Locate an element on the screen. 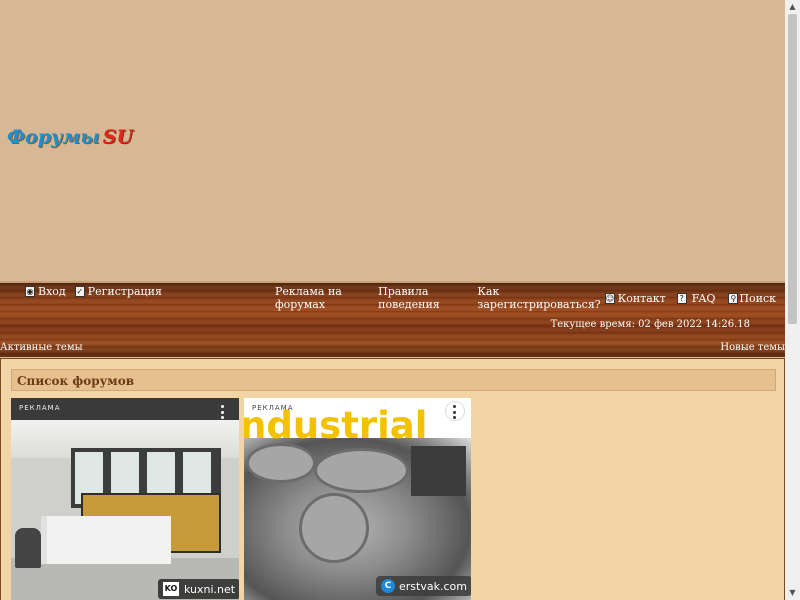 The width and height of the screenshot is (800, 600). new-topics-link: Новые темы is located at coordinates (752, 347).